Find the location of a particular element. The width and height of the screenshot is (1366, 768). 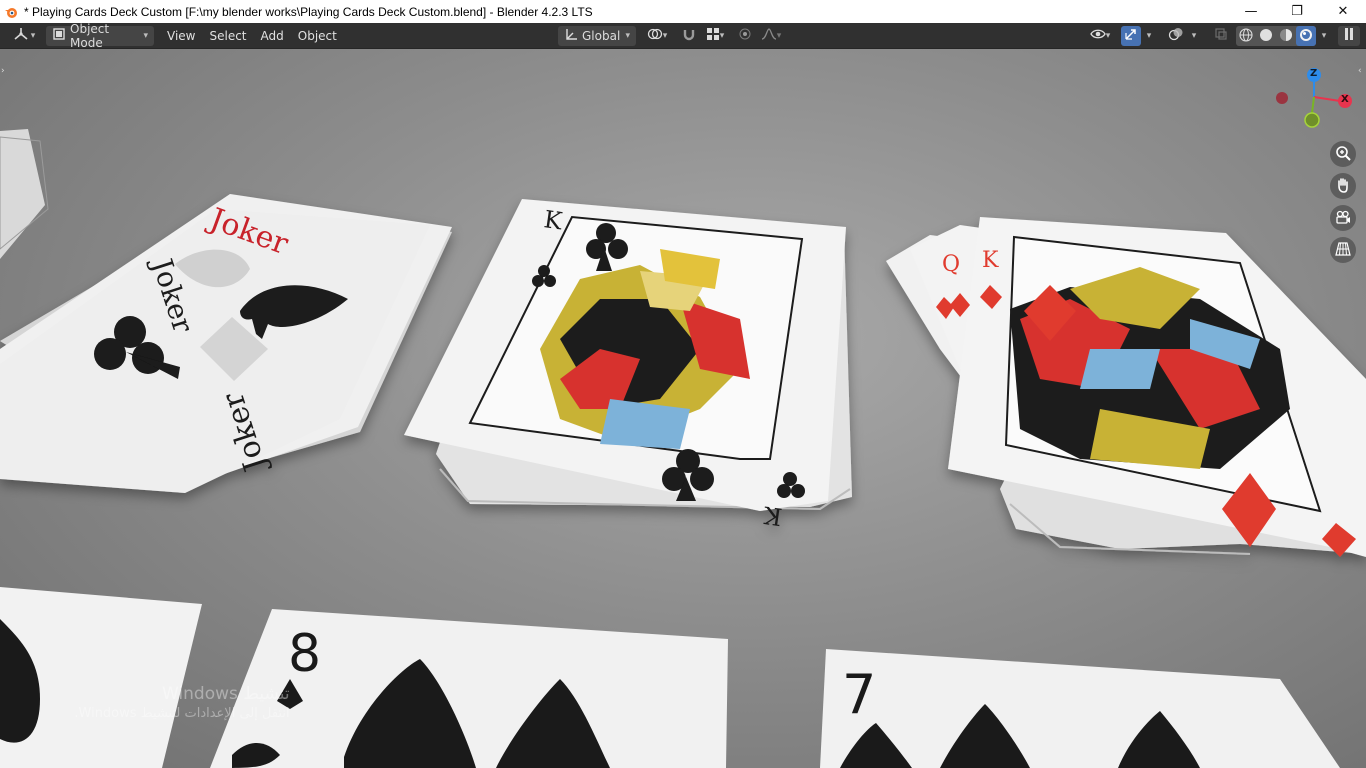

activation-title: تنشيط Windows is located at coordinates (226, 694).